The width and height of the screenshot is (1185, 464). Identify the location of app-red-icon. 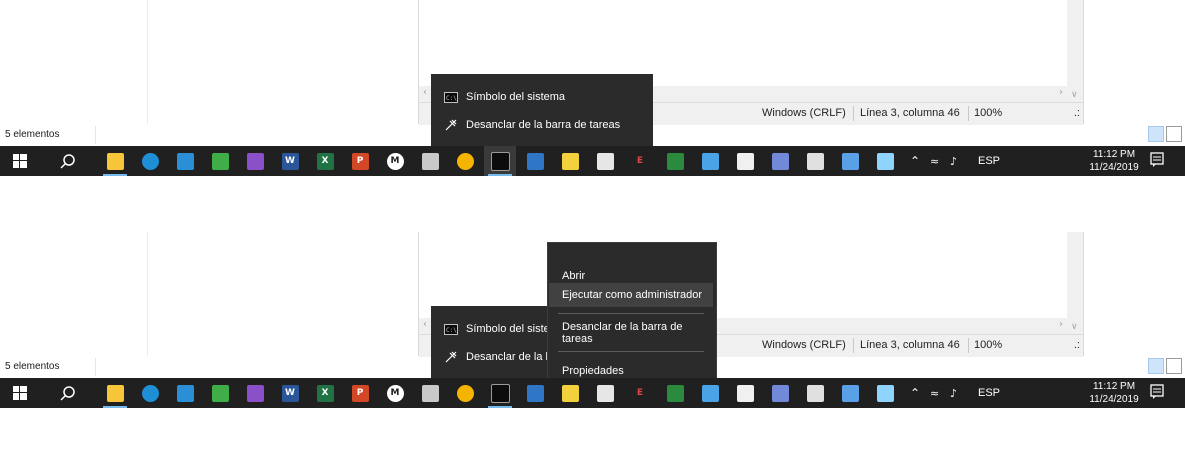
(815, 393).